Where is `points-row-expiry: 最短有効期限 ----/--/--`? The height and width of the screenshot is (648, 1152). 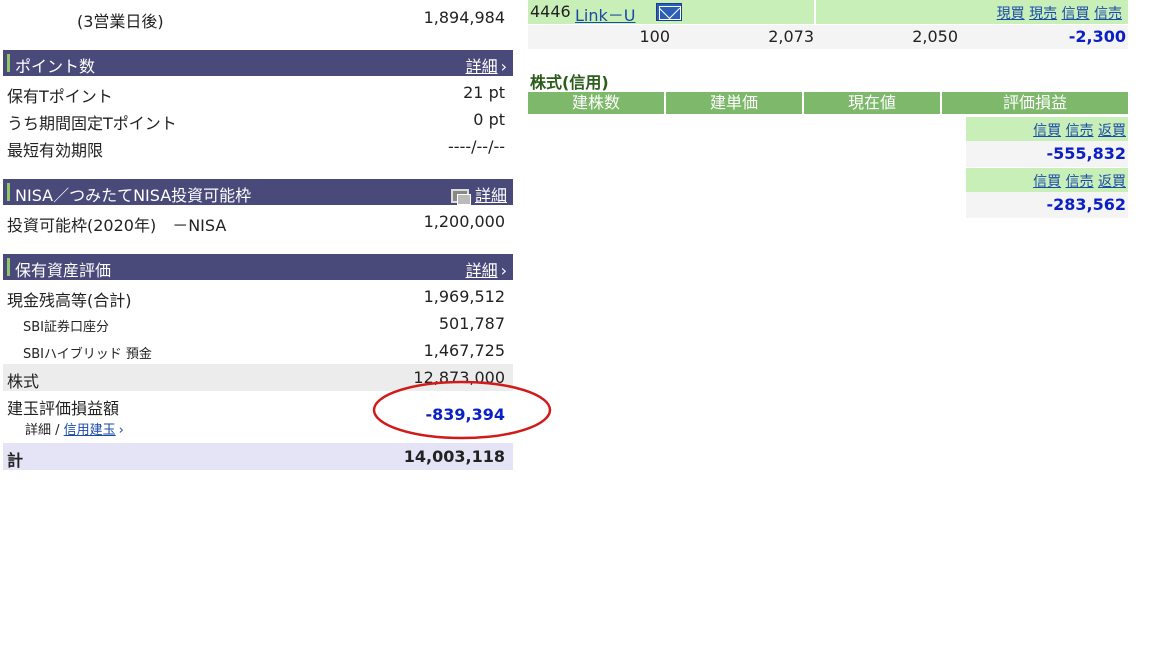
points-row-expiry: 最短有効期限 ----/--/-- is located at coordinates (258, 146).